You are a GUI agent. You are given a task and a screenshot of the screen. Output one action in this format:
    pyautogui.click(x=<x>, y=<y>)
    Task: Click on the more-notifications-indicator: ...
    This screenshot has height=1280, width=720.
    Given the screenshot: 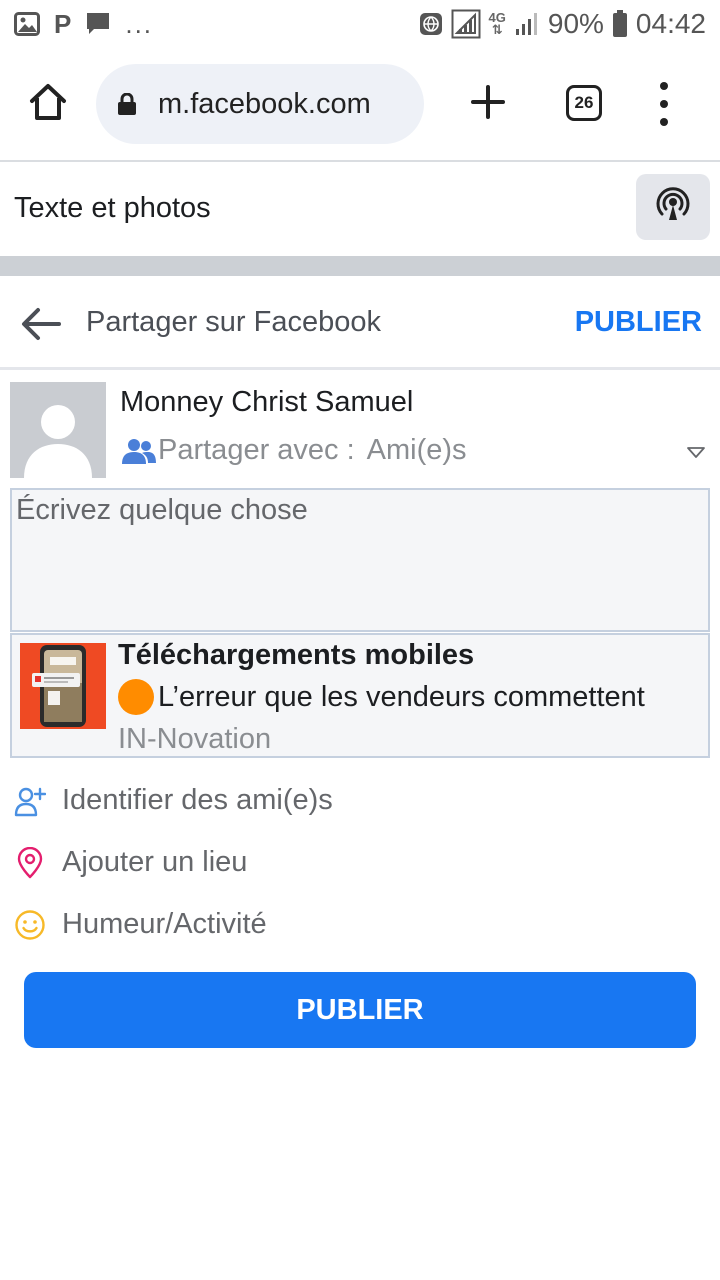 What is the action you would take?
    pyautogui.click(x=139, y=23)
    